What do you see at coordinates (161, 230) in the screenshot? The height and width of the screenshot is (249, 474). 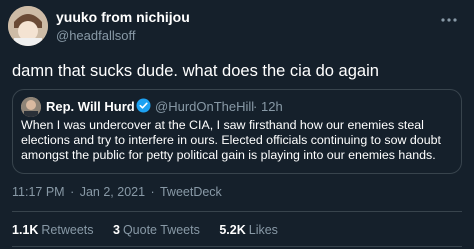 I see `quote-tweets-label: Quote Tweets` at bounding box center [161, 230].